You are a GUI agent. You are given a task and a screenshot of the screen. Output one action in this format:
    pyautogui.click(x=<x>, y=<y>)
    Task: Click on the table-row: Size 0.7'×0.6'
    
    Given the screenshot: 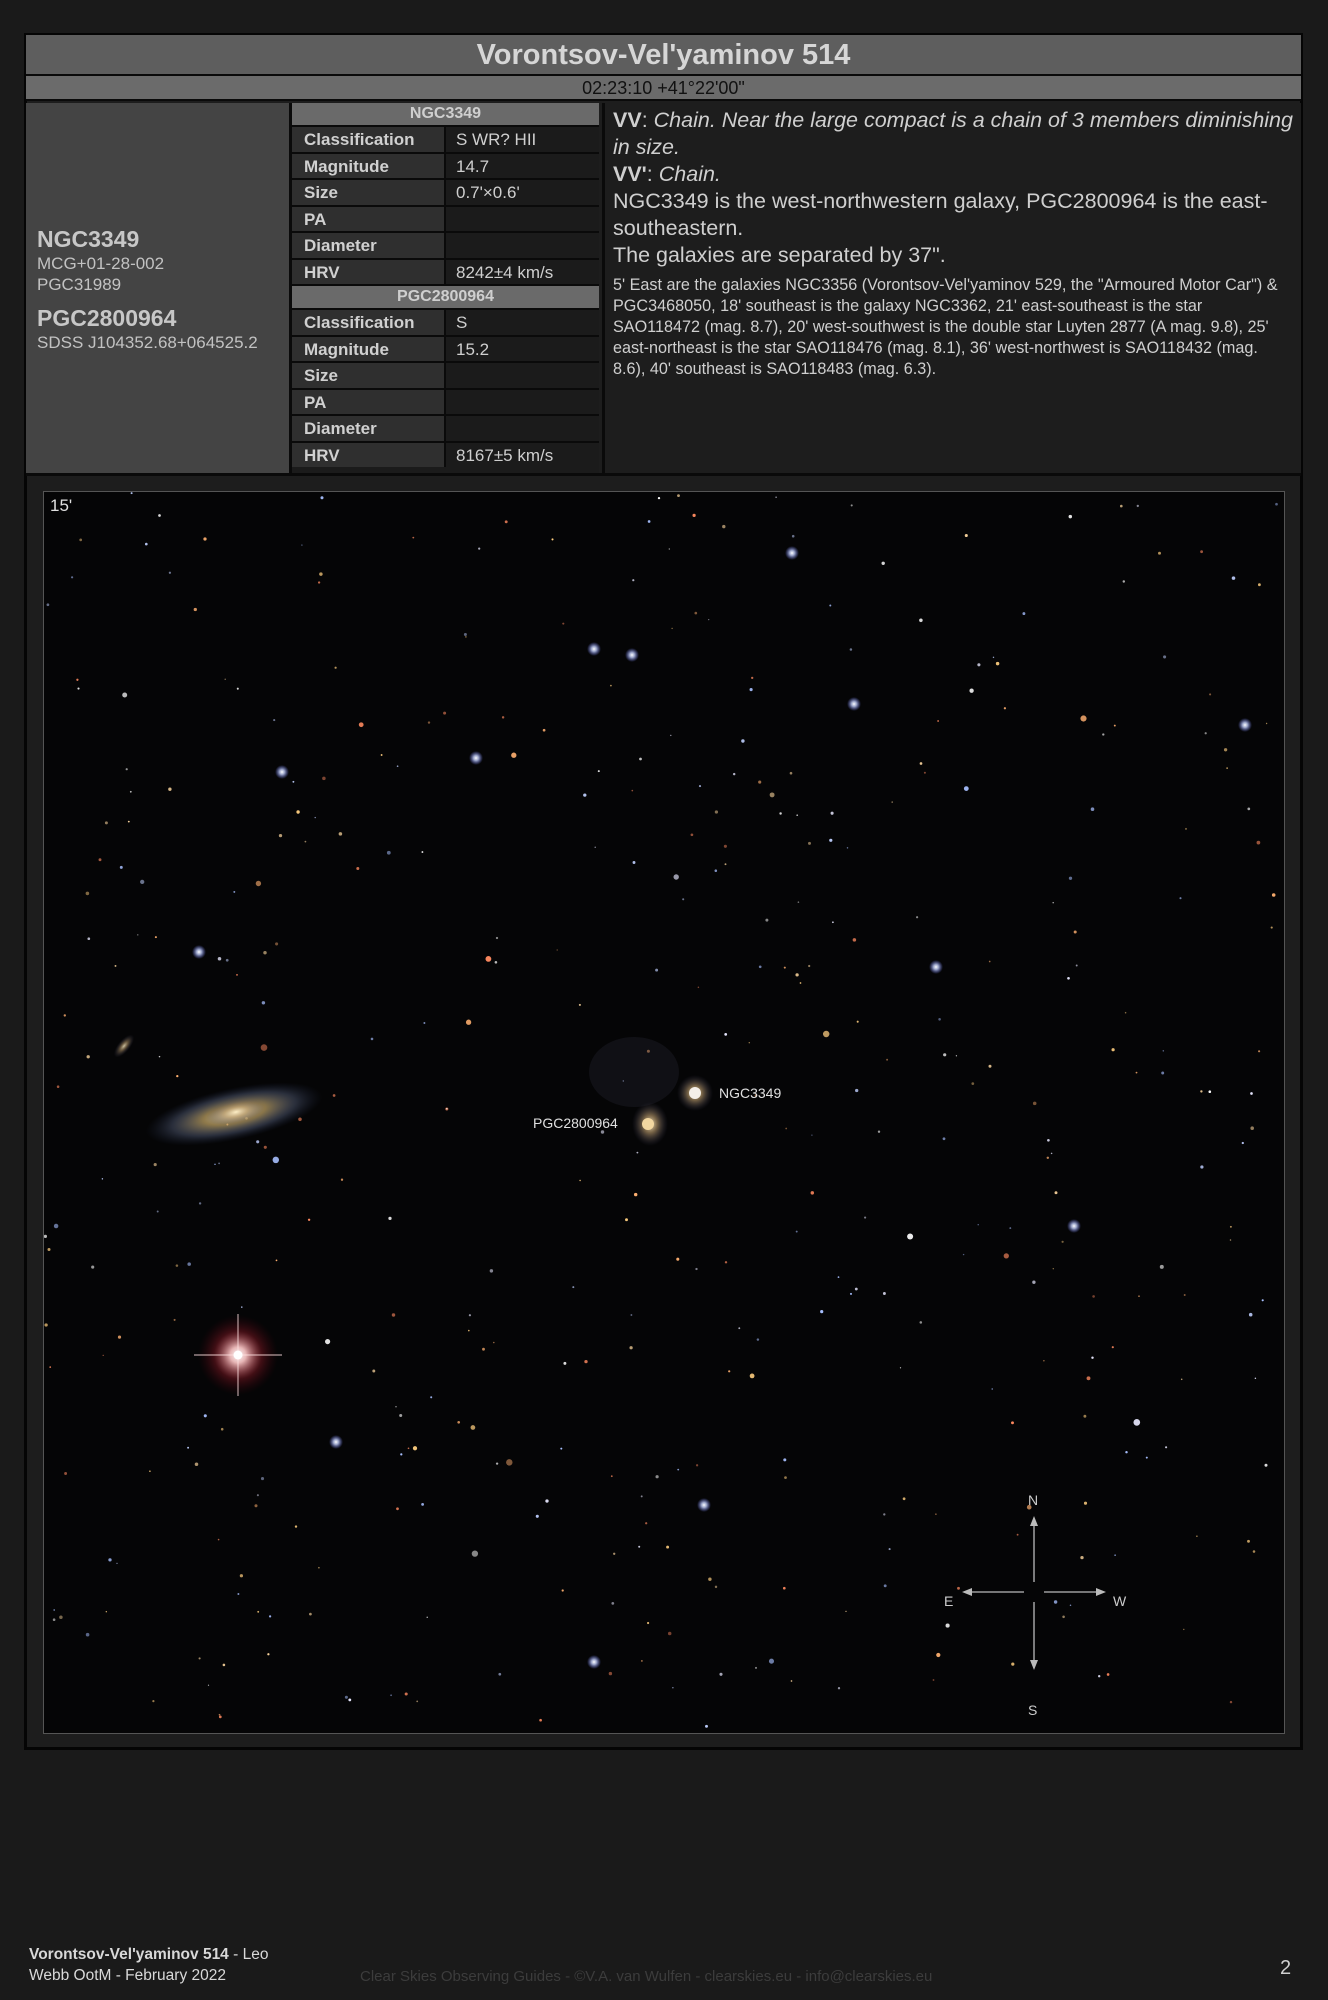 What is the action you would take?
    pyautogui.click(x=445, y=193)
    